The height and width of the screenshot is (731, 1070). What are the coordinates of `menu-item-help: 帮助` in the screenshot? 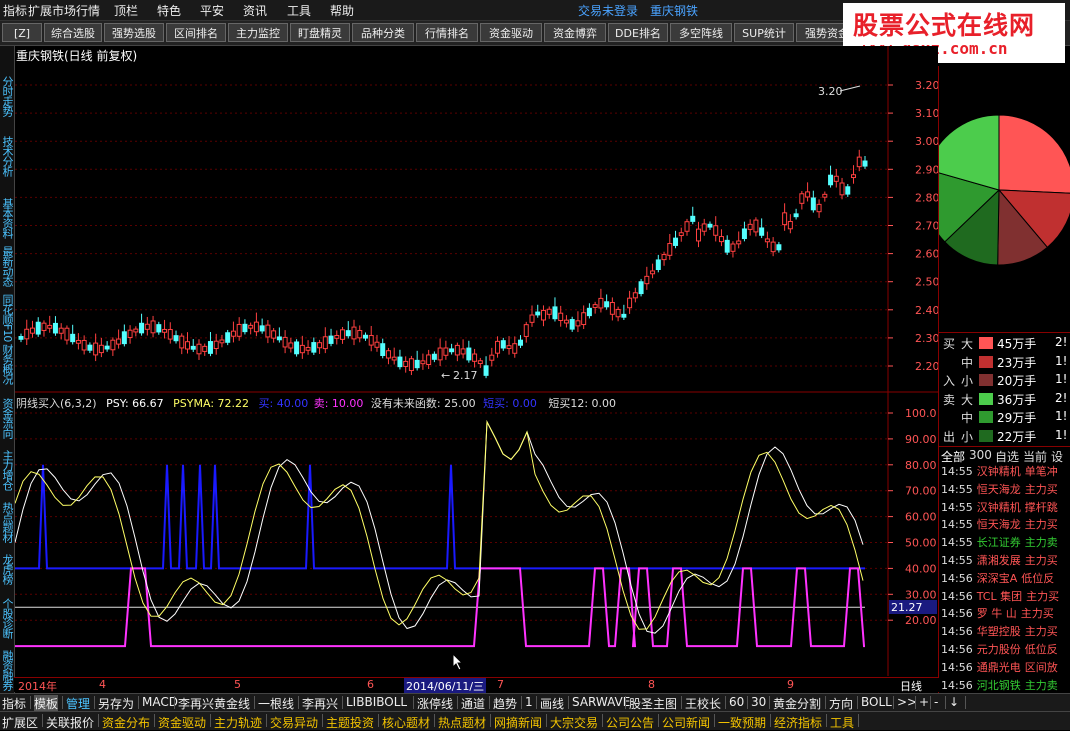 It's located at (342, 10).